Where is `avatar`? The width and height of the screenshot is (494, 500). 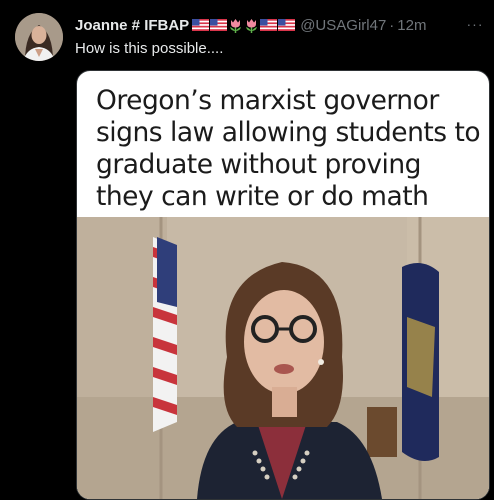 avatar is located at coordinates (39, 37).